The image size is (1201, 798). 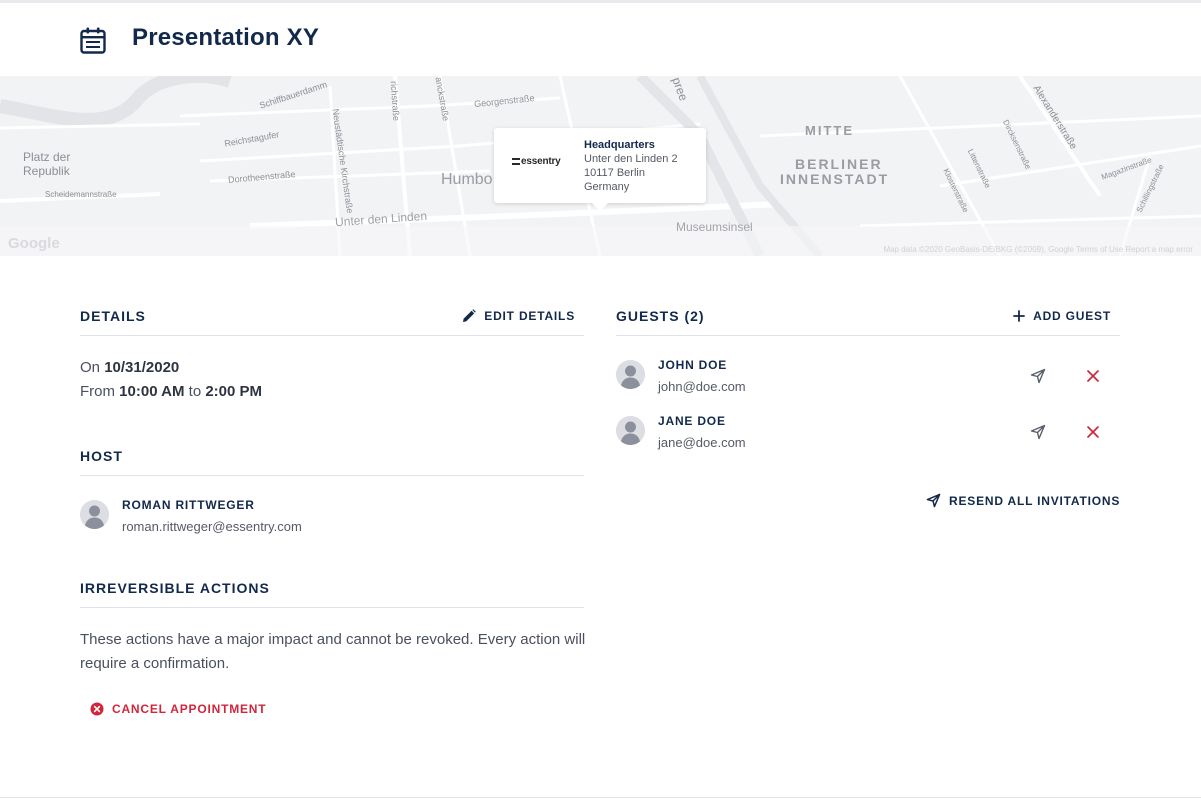 I want to click on host-section-header: HOST, so click(x=332, y=462).